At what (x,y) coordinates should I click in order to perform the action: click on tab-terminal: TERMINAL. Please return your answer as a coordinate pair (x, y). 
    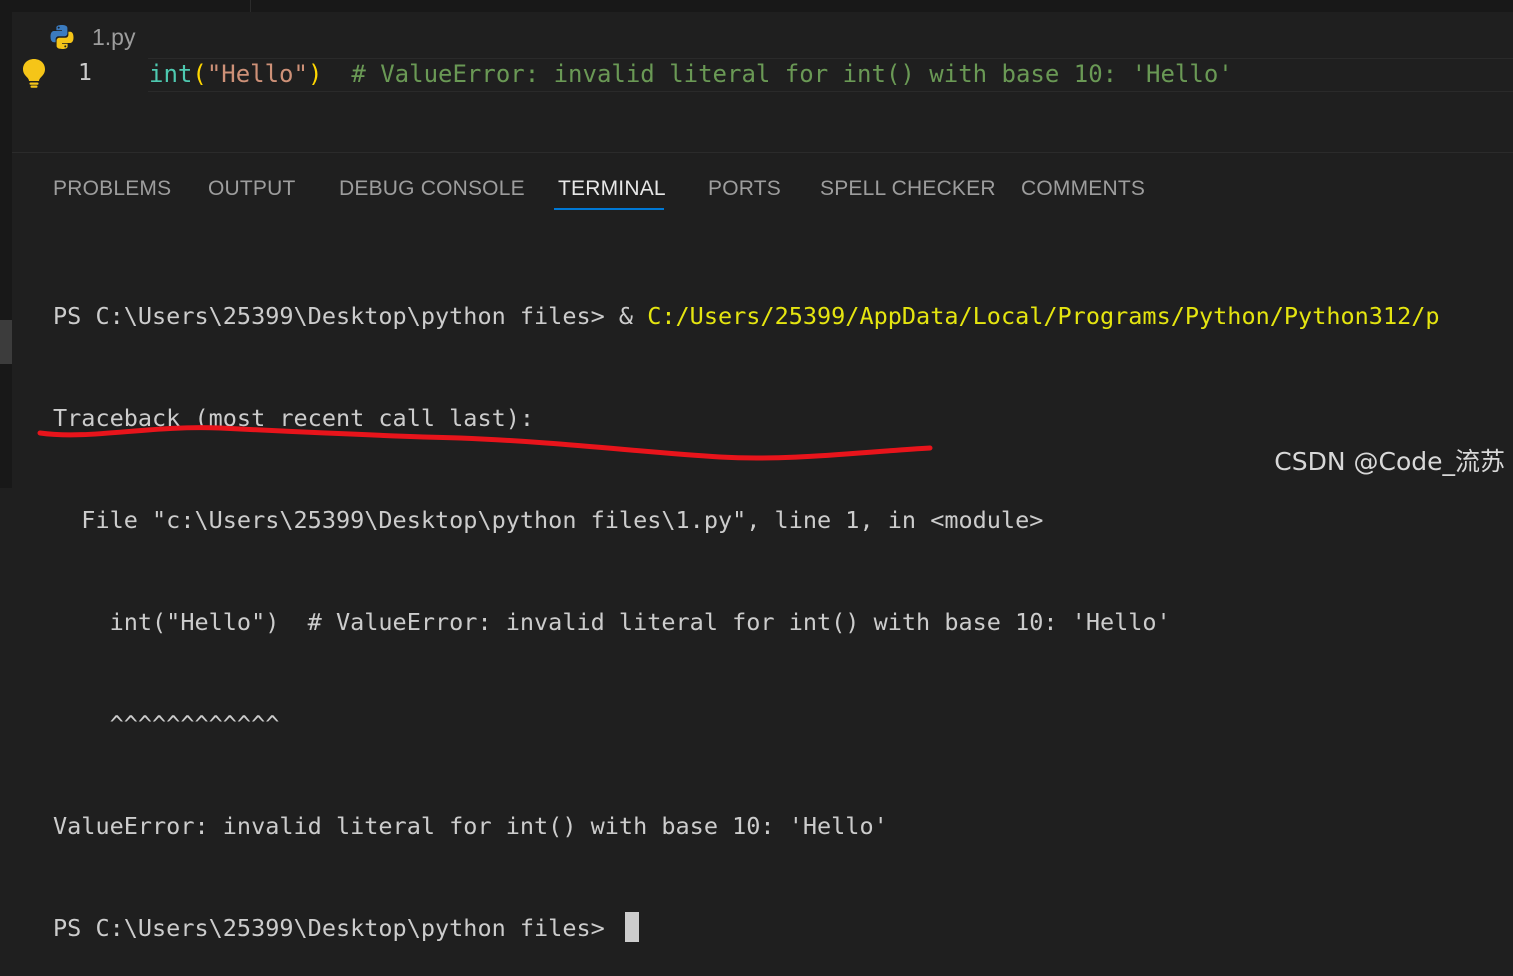
    Looking at the image, I should click on (612, 189).